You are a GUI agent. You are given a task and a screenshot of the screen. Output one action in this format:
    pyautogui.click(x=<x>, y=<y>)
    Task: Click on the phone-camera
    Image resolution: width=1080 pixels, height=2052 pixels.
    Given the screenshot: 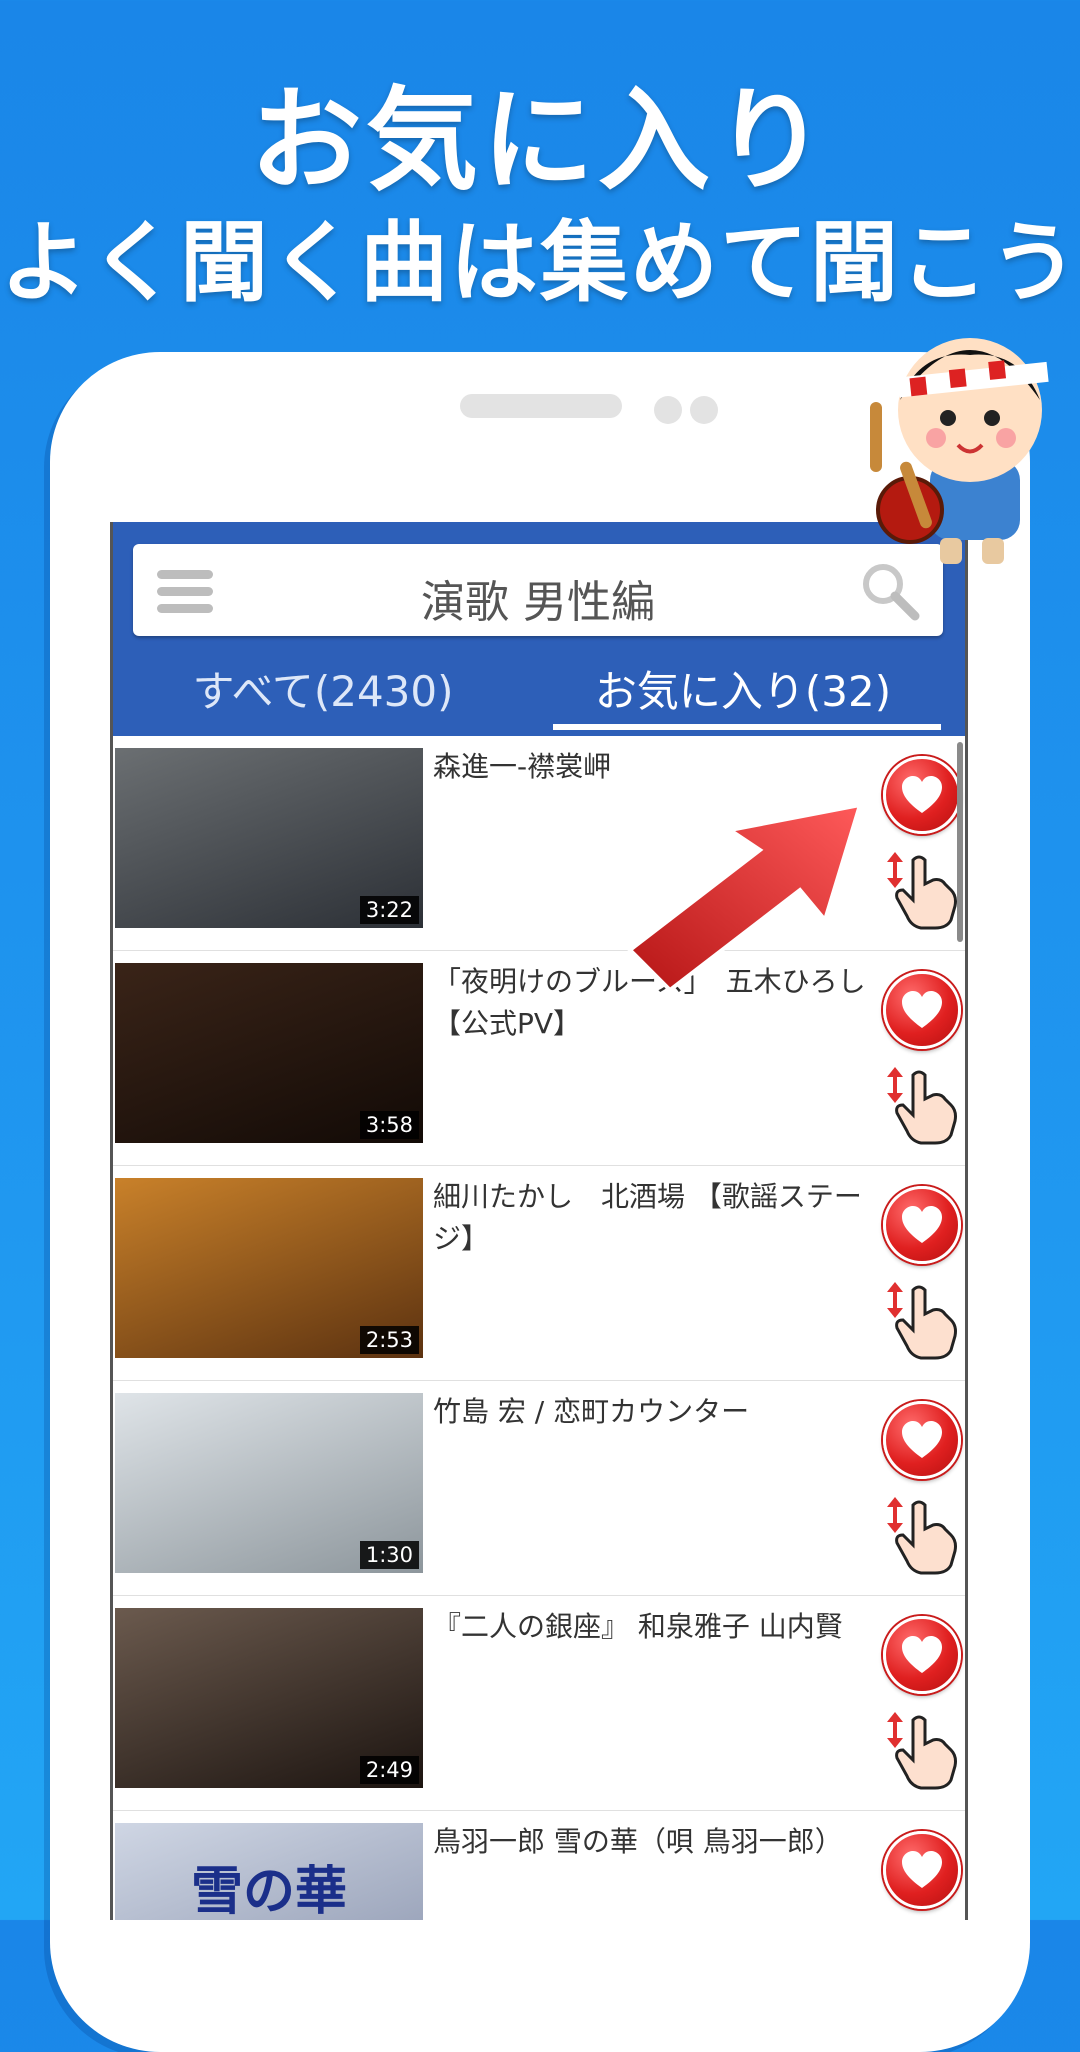 What is the action you would take?
    pyautogui.click(x=668, y=410)
    